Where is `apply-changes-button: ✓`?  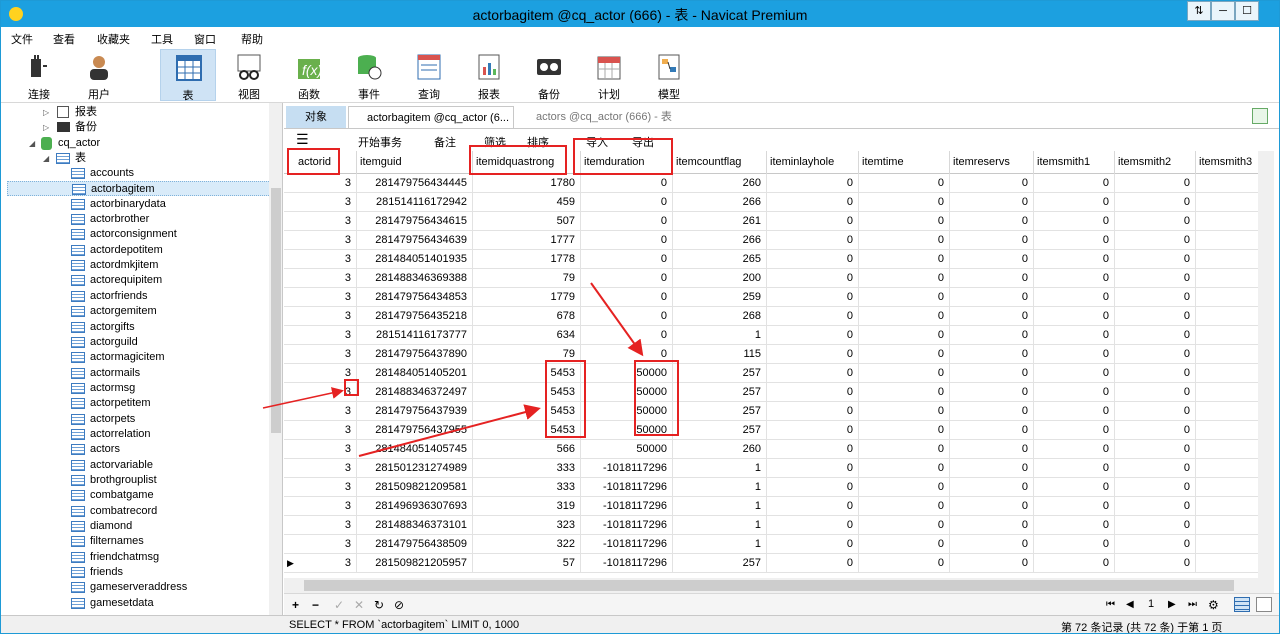
apply-changes-button: ✓ is located at coordinates (339, 605).